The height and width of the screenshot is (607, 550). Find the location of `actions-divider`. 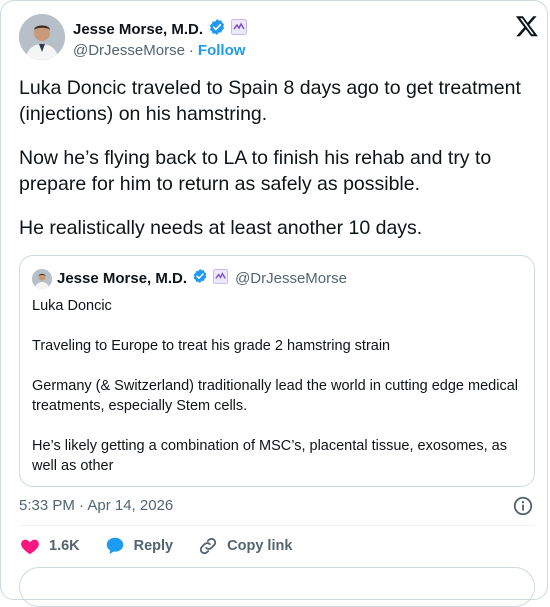

actions-divider is located at coordinates (277, 525).